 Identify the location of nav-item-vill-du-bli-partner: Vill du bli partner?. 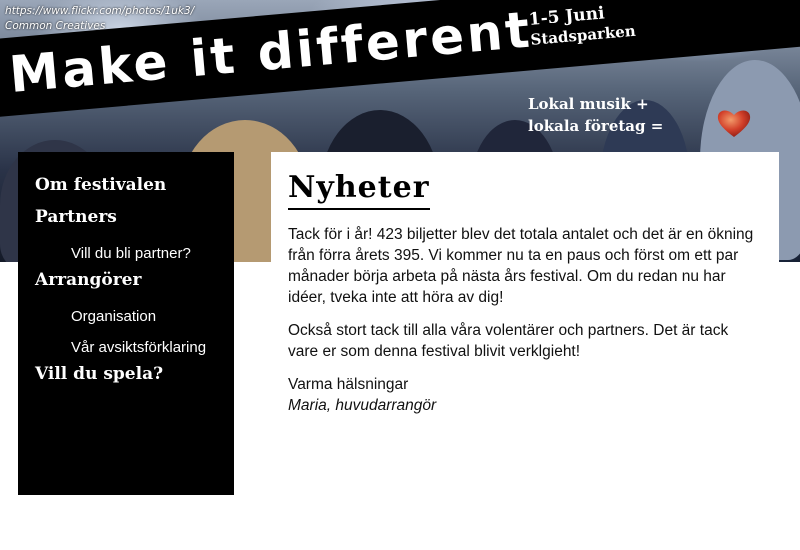
(126, 253).